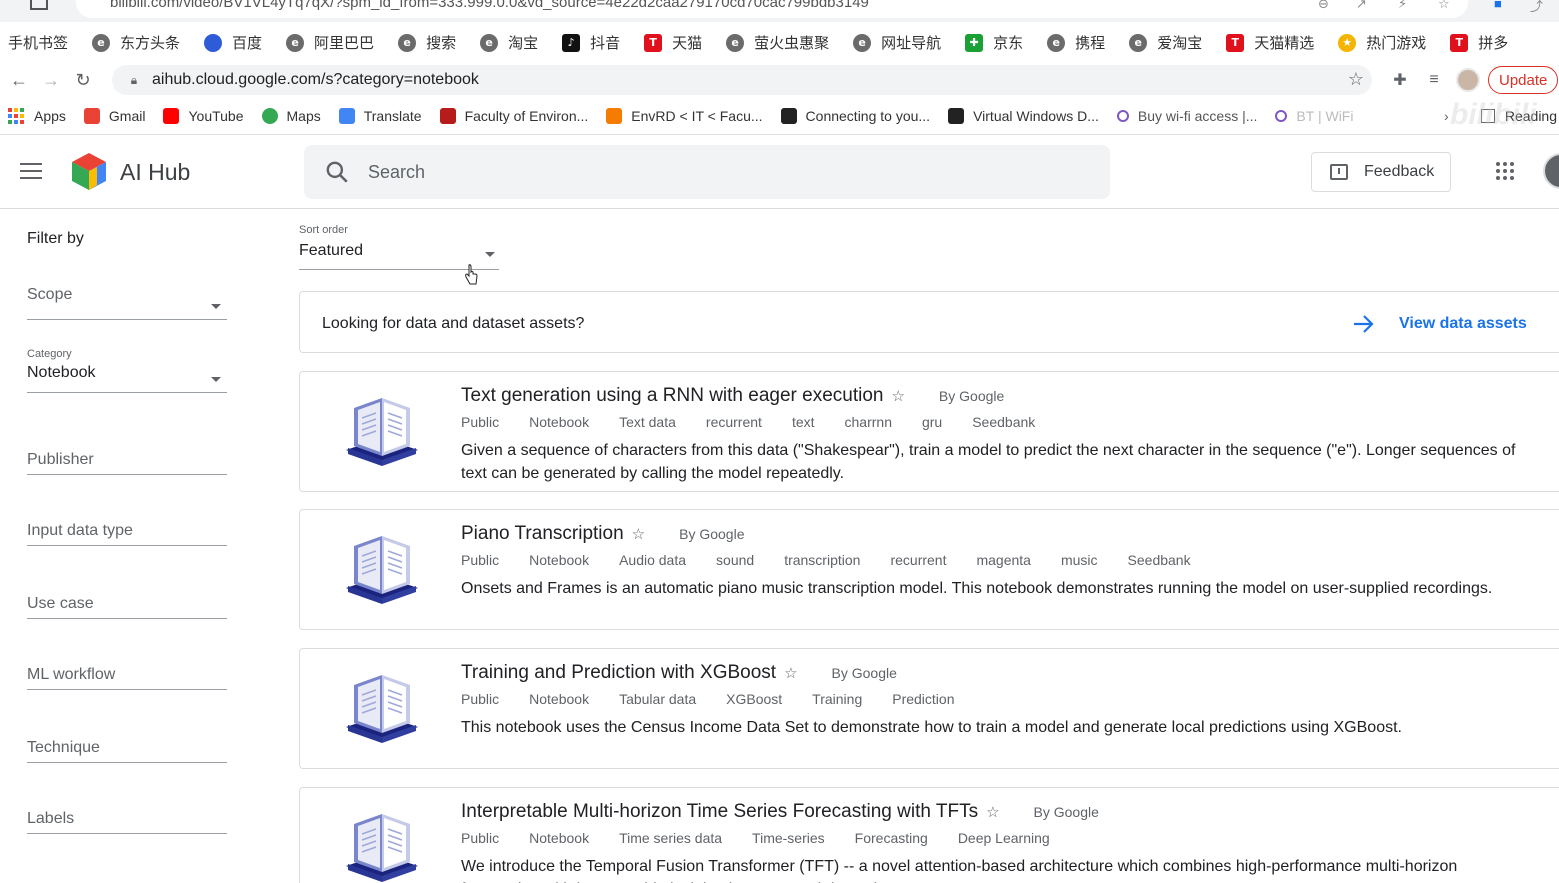 The height and width of the screenshot is (883, 1559). Describe the element at coordinates (735, 560) in the screenshot. I see `asset-tag: sound` at that location.